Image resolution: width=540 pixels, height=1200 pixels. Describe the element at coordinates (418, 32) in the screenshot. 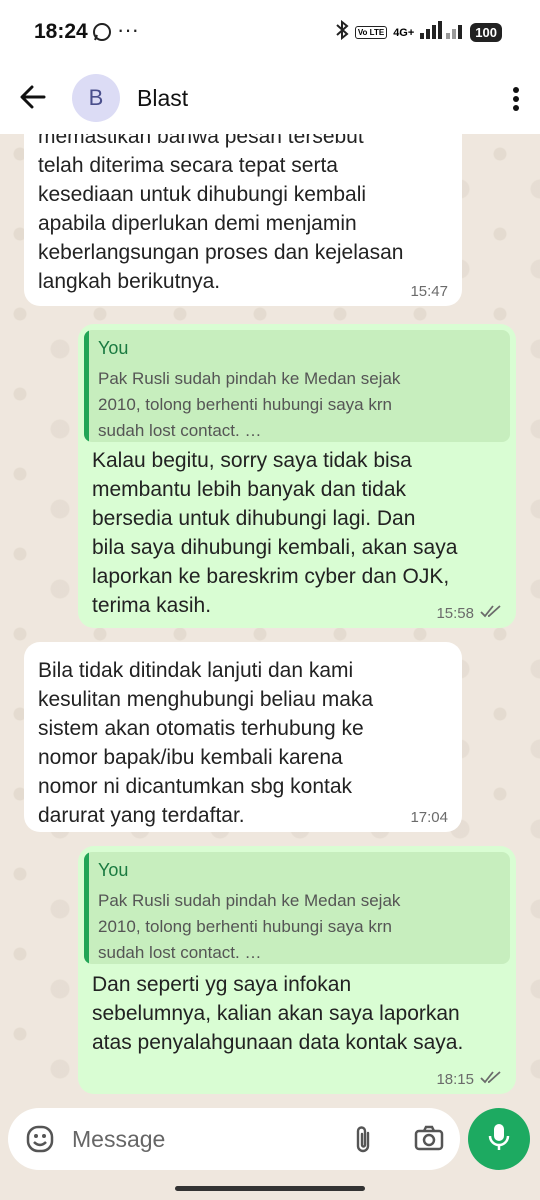

I see `status-icons: Vo LTE 4G+ 100` at that location.